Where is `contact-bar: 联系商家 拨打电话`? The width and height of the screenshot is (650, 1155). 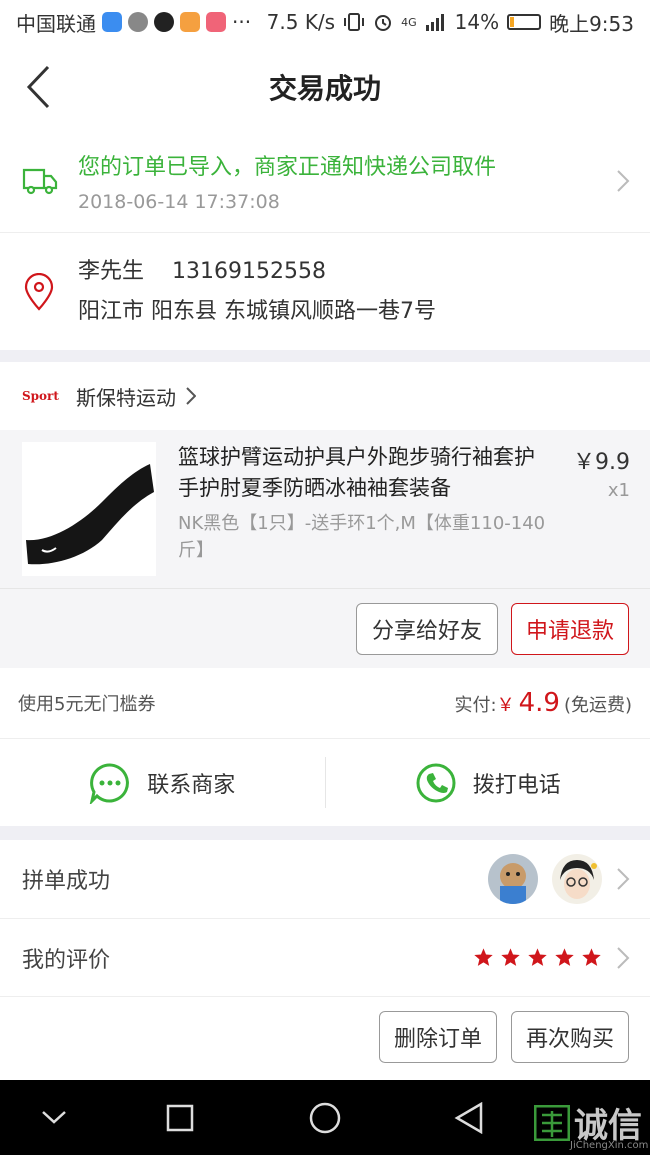
contact-bar: 联系商家 拨打电话 is located at coordinates (325, 782).